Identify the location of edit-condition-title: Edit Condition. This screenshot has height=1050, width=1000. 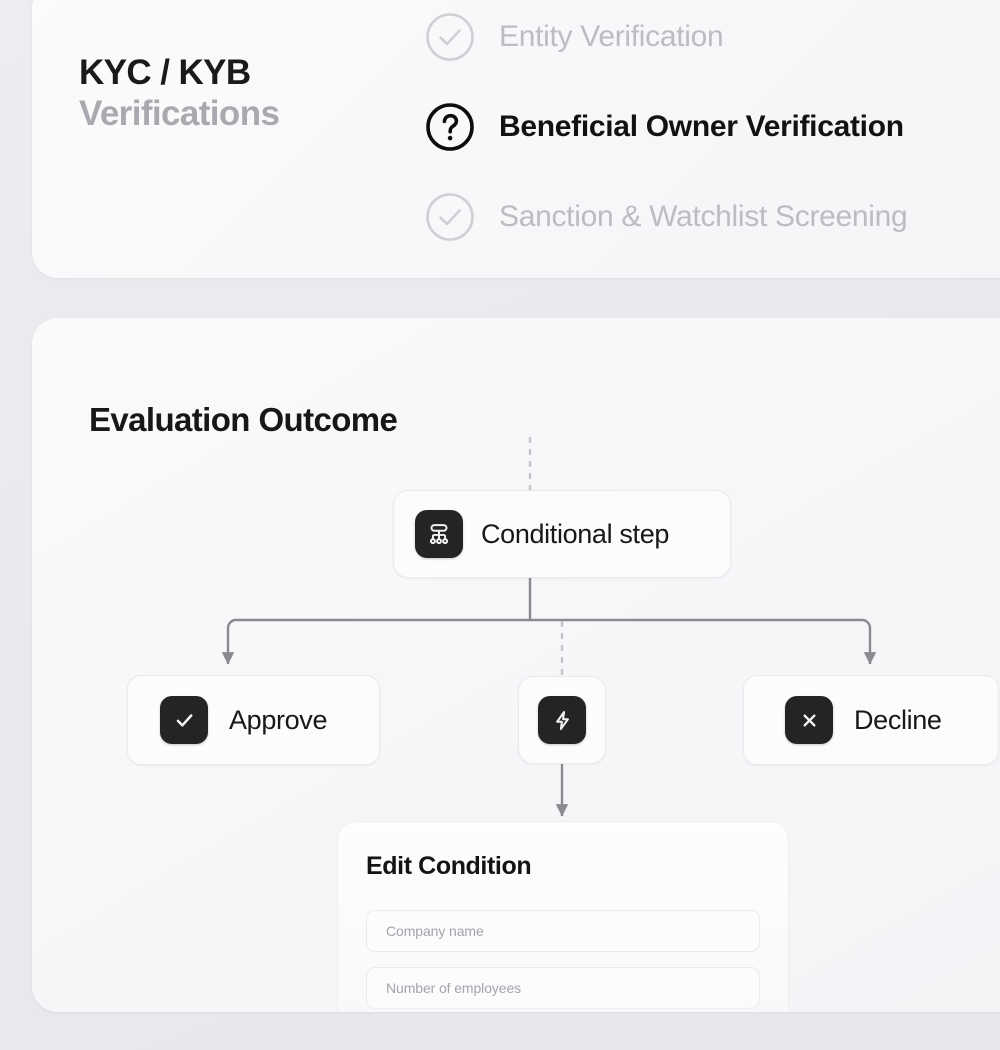
(449, 866).